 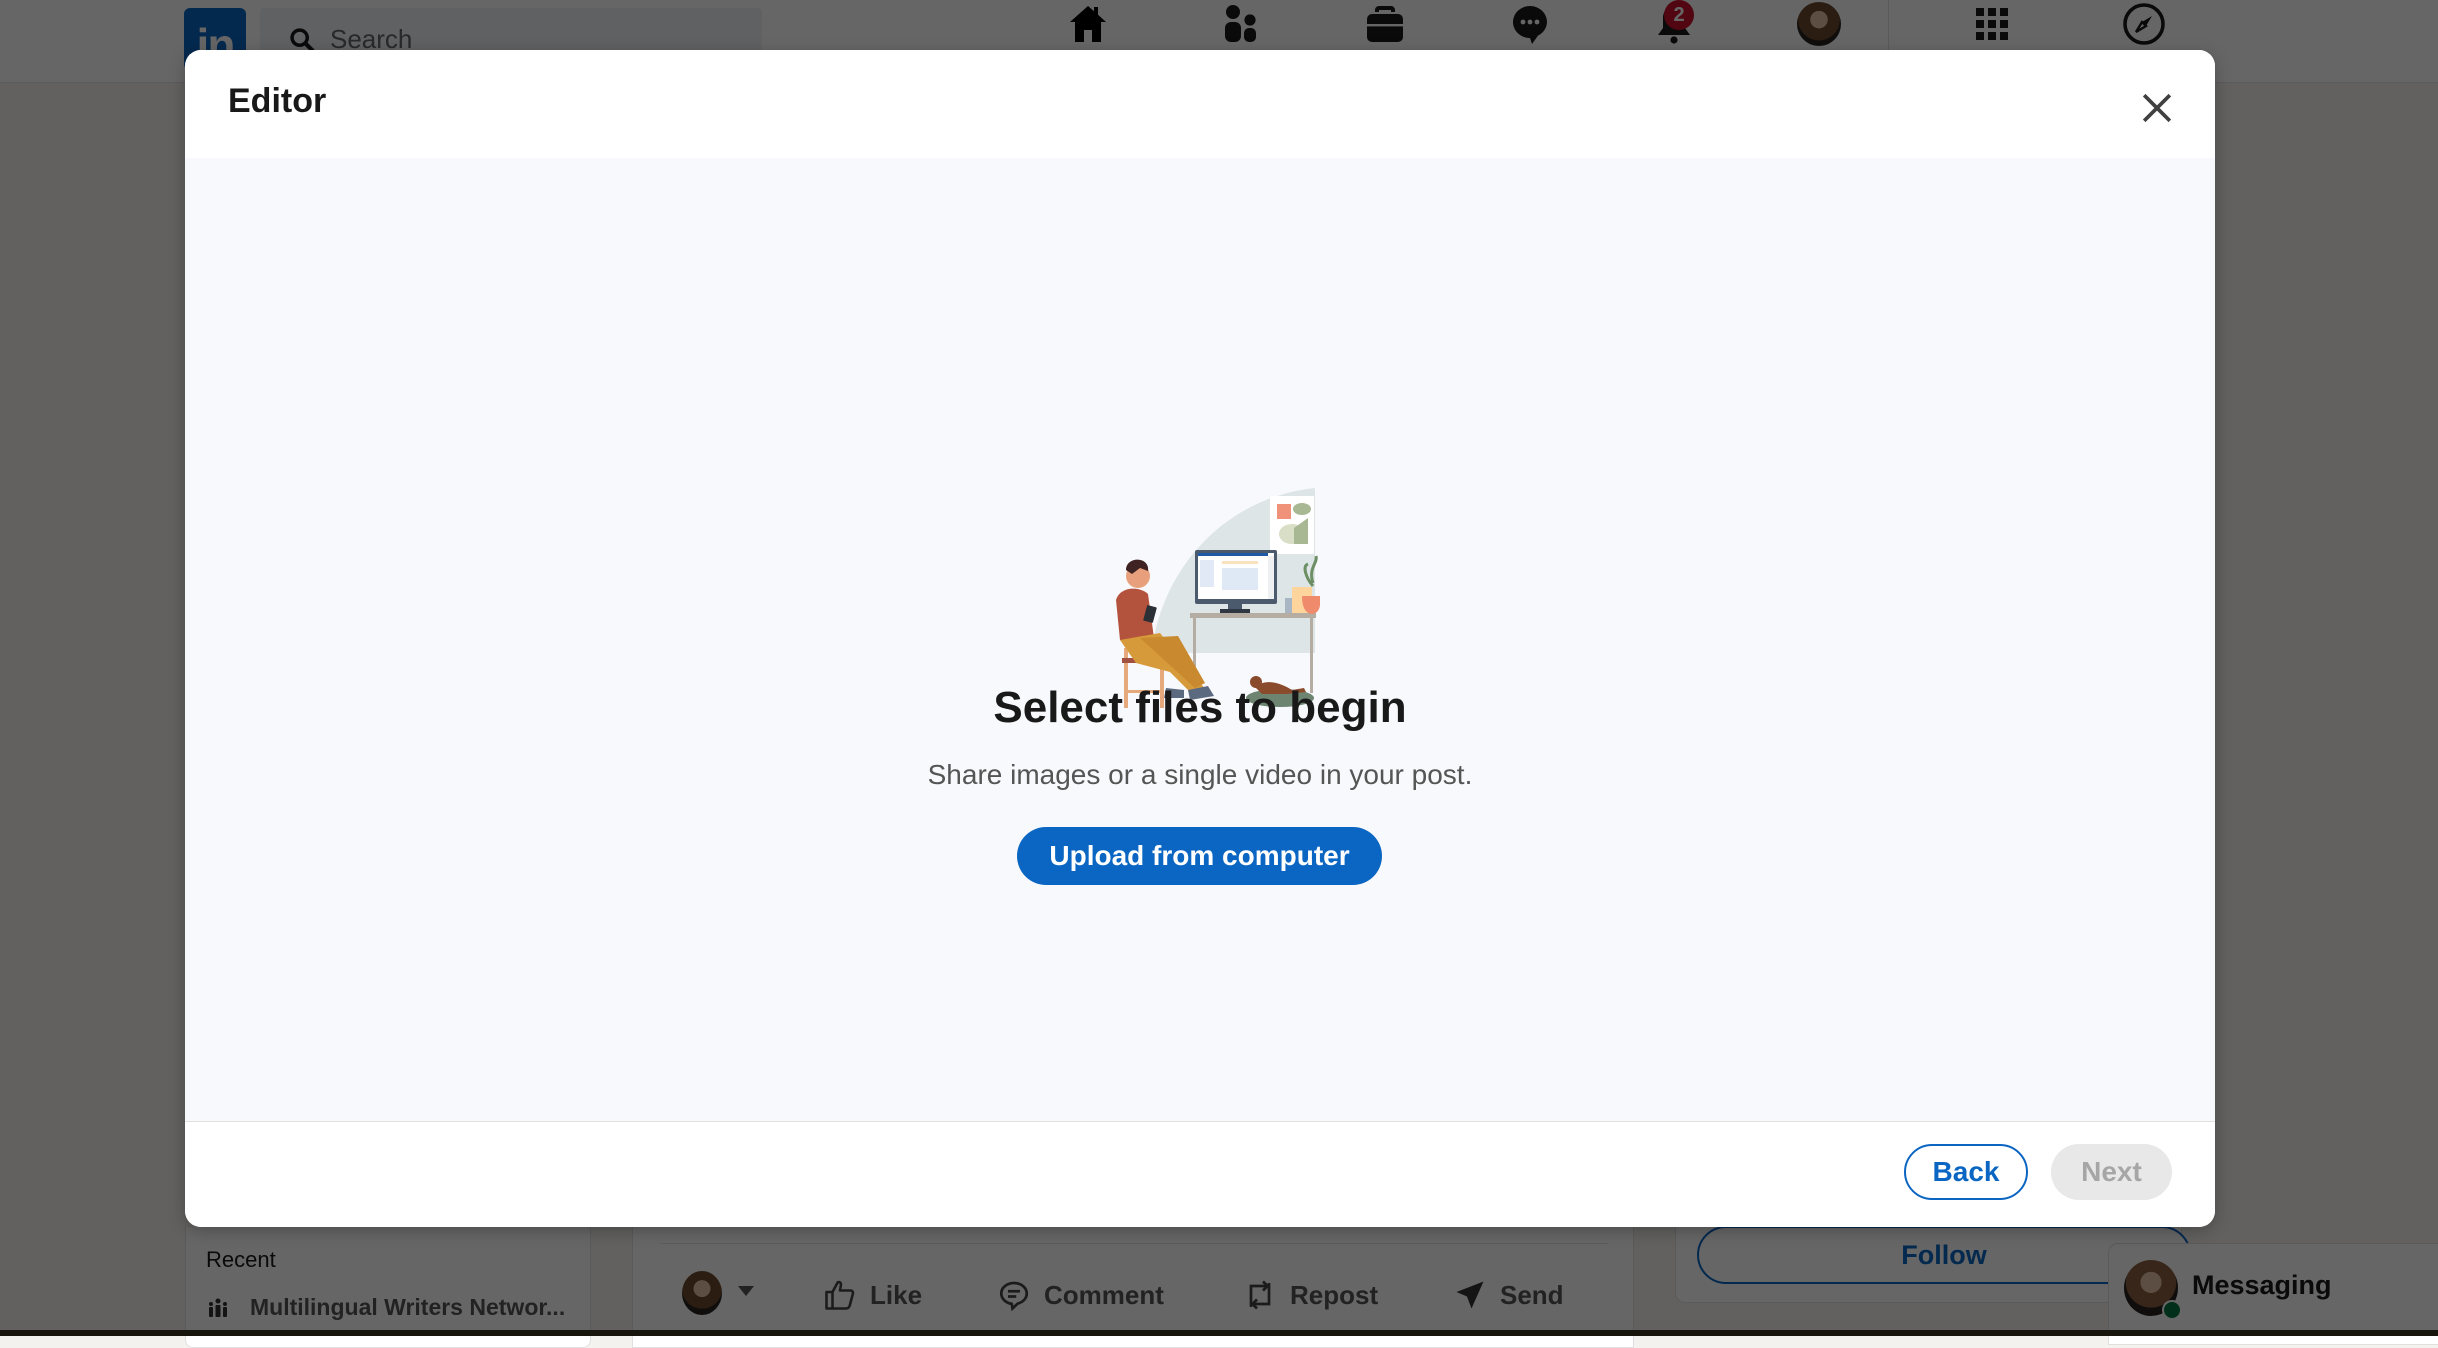 I want to click on close-icon, so click(x=2157, y=108).